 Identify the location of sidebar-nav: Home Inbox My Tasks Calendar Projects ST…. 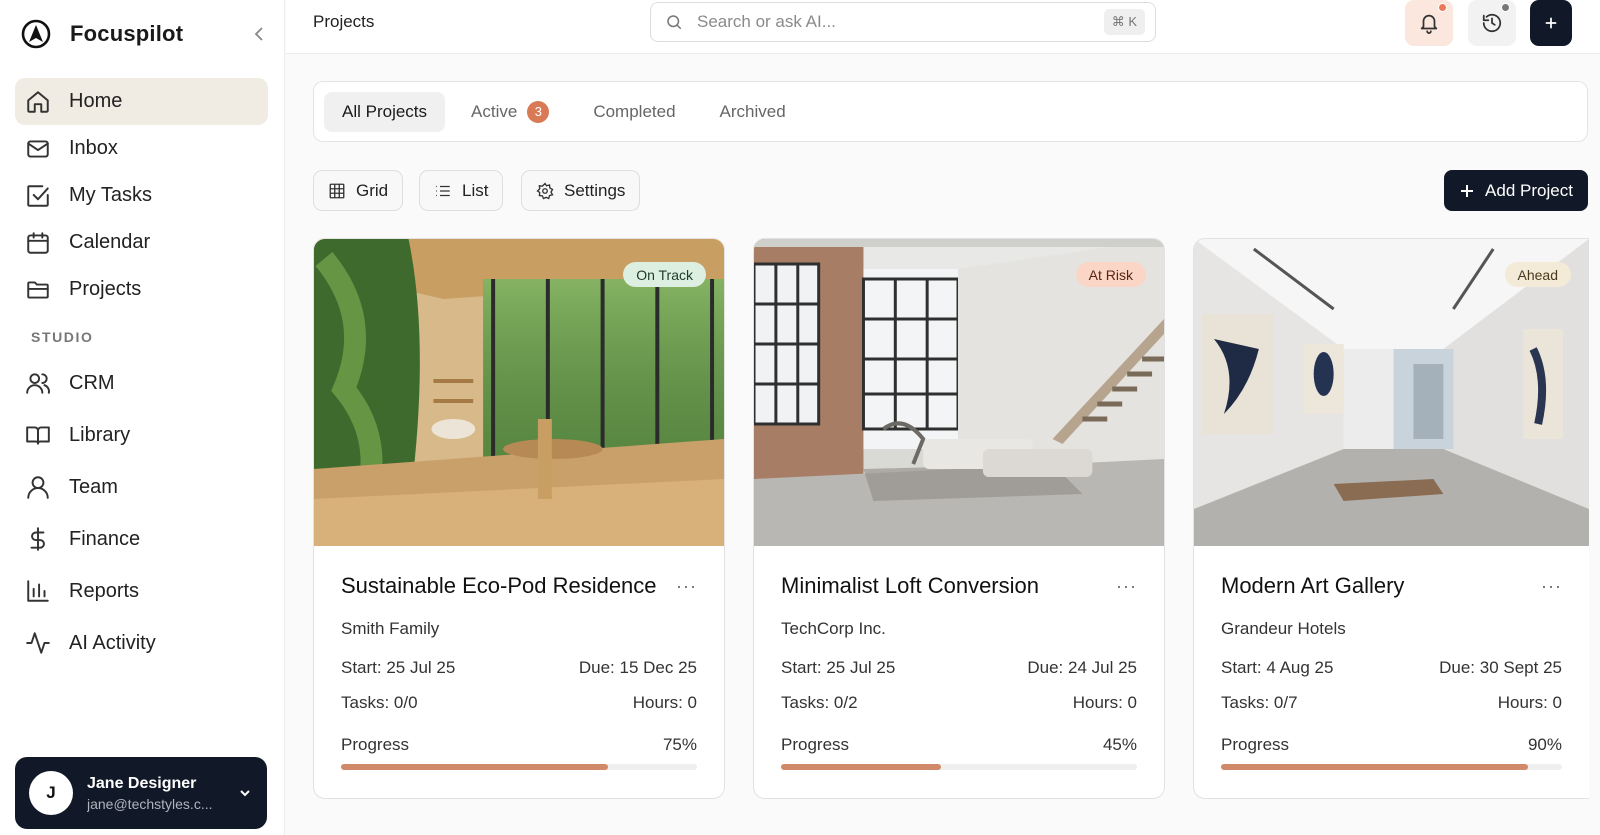
(141, 373).